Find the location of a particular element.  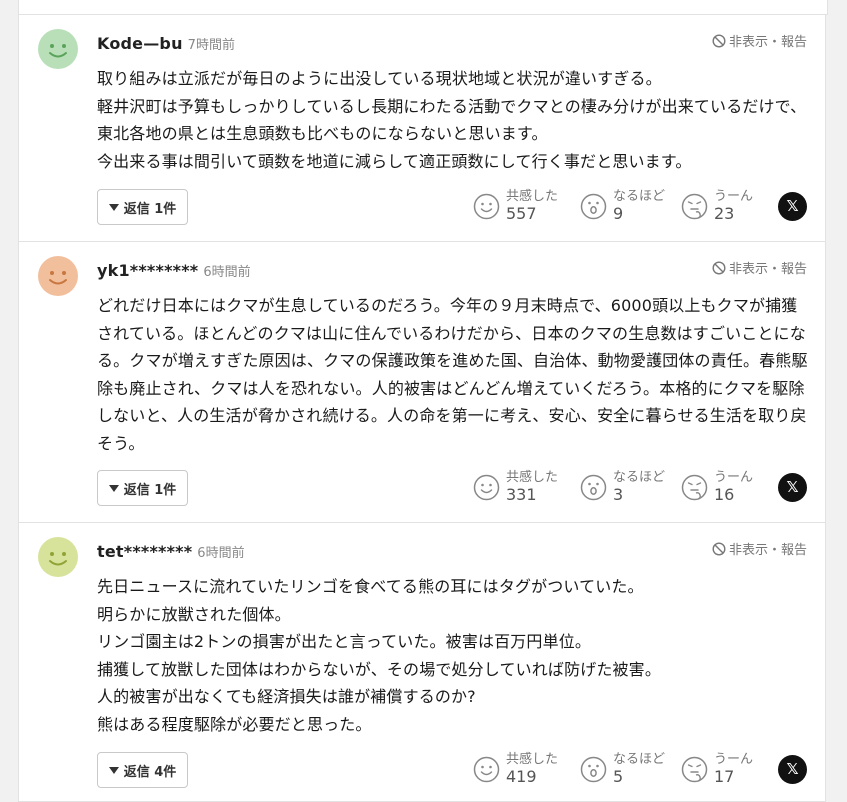

reaction-count: 5 is located at coordinates (618, 776).